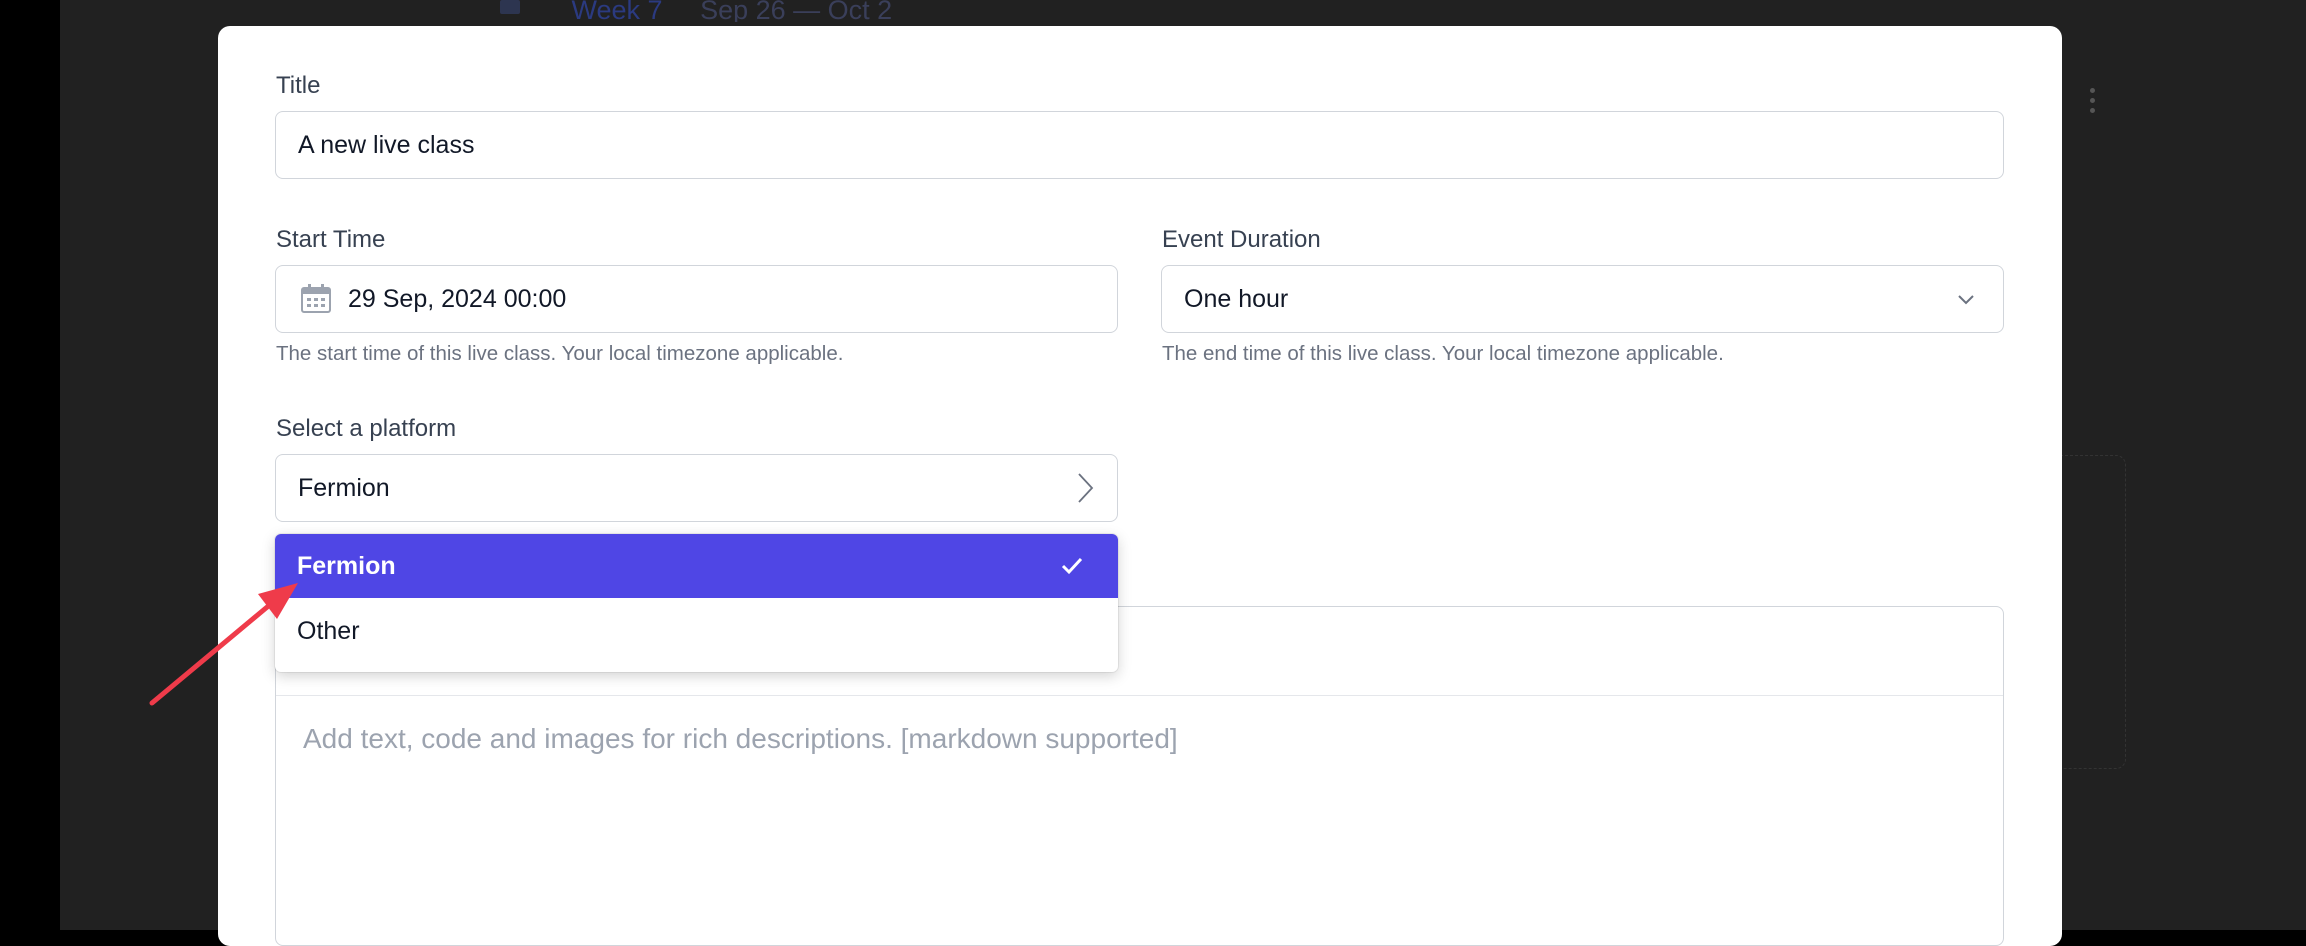  I want to click on event-duration-value: One hour, so click(1236, 298).